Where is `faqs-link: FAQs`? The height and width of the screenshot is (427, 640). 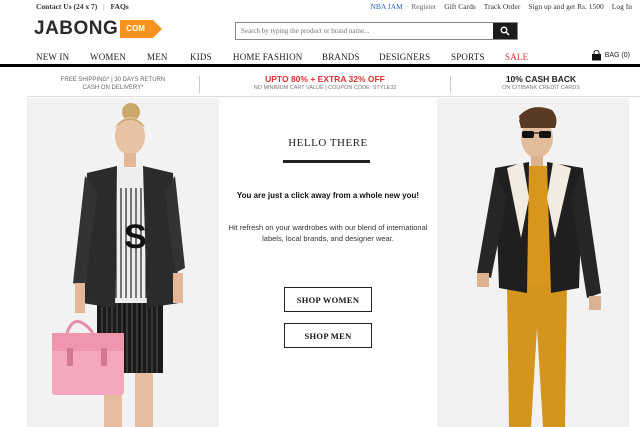
faqs-link: FAQs is located at coordinates (120, 6).